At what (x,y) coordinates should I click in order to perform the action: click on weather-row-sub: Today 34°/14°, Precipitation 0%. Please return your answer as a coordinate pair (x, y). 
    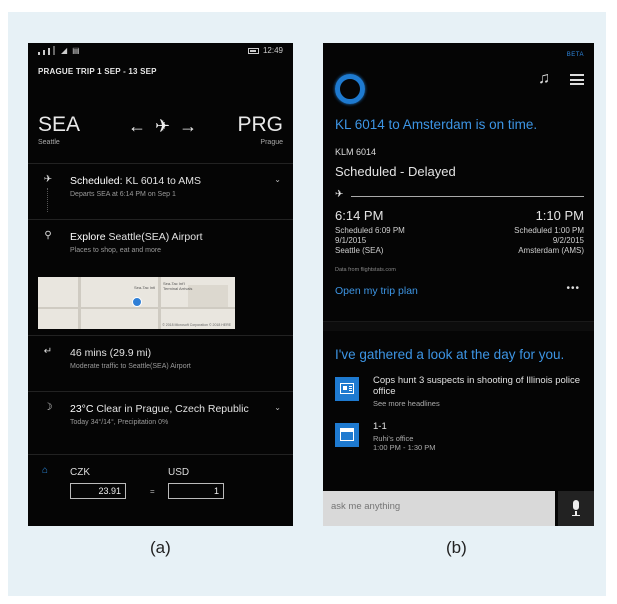
    Looking at the image, I should click on (119, 422).